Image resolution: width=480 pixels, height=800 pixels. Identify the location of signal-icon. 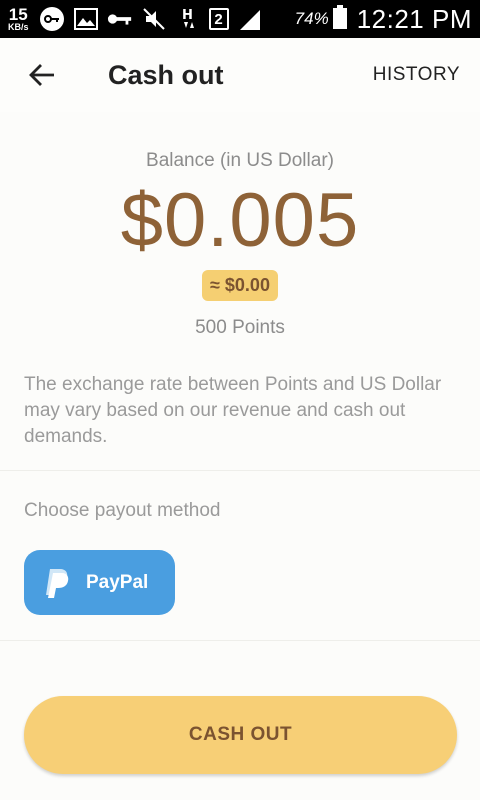
(250, 19).